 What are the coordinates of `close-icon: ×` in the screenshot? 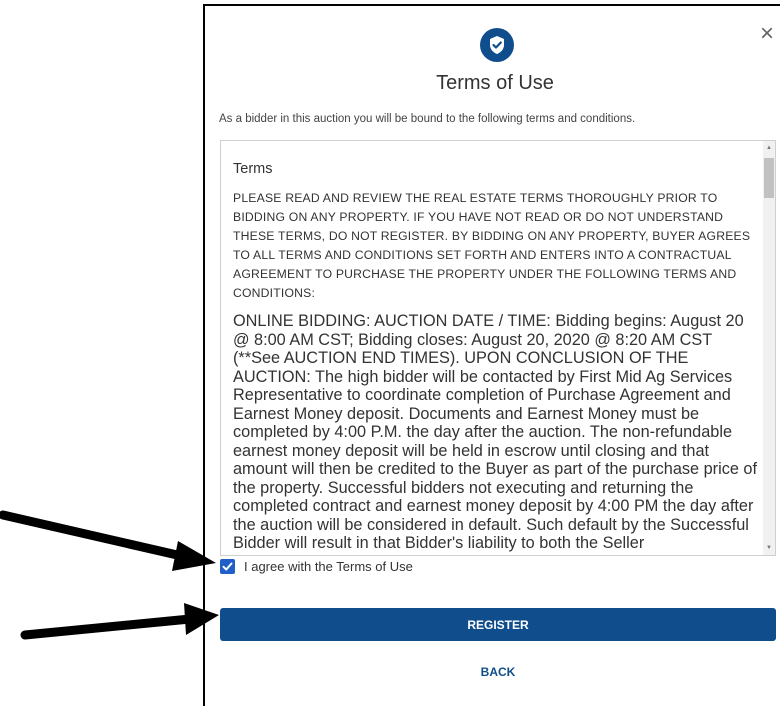 It's located at (767, 34).